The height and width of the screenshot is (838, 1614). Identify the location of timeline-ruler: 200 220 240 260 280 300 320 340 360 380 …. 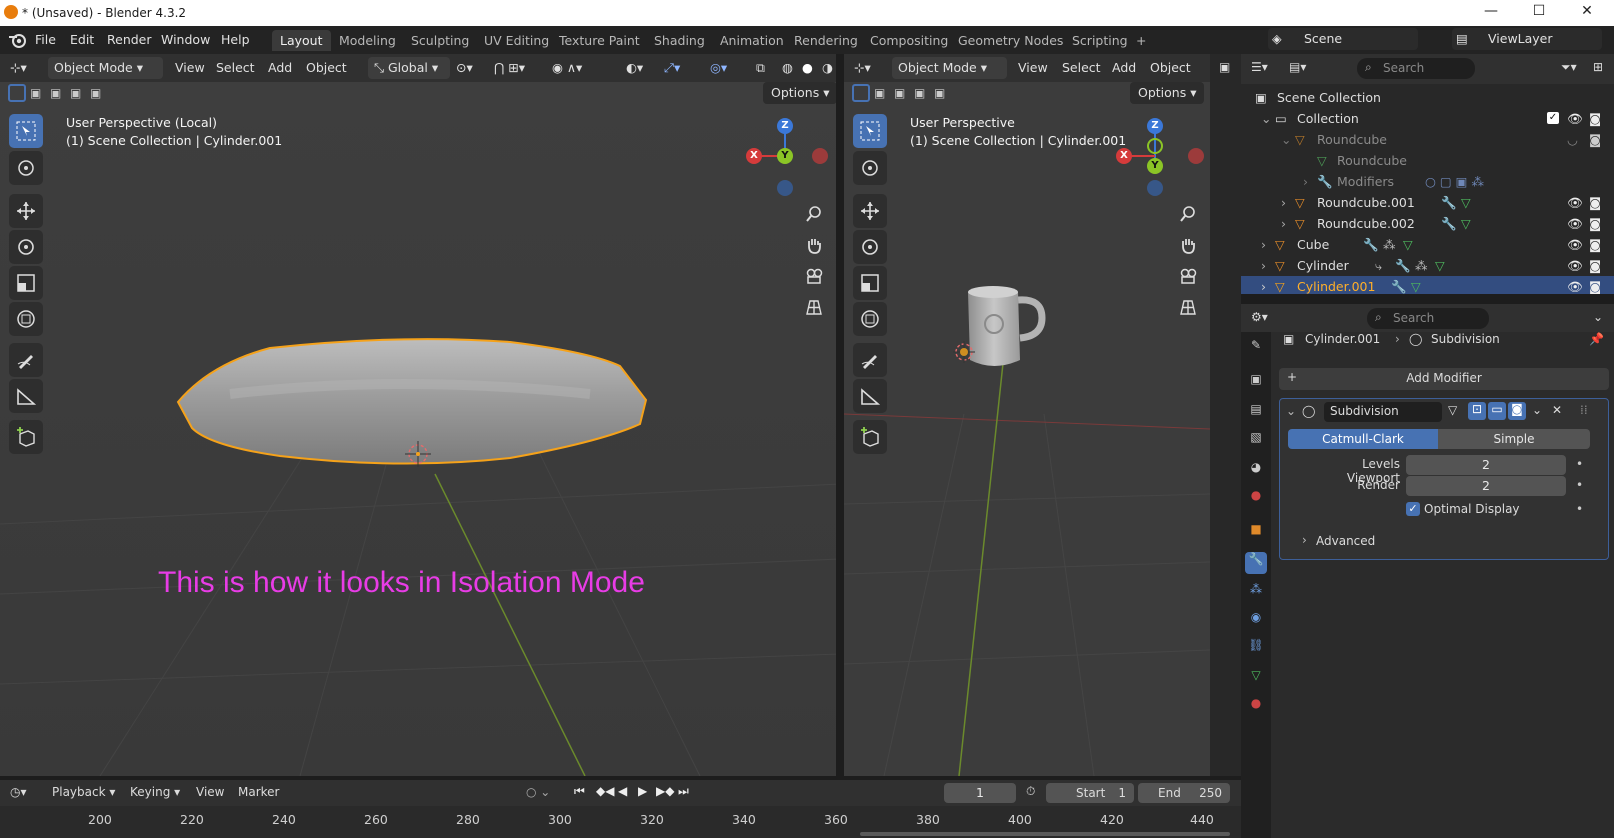
(620, 822).